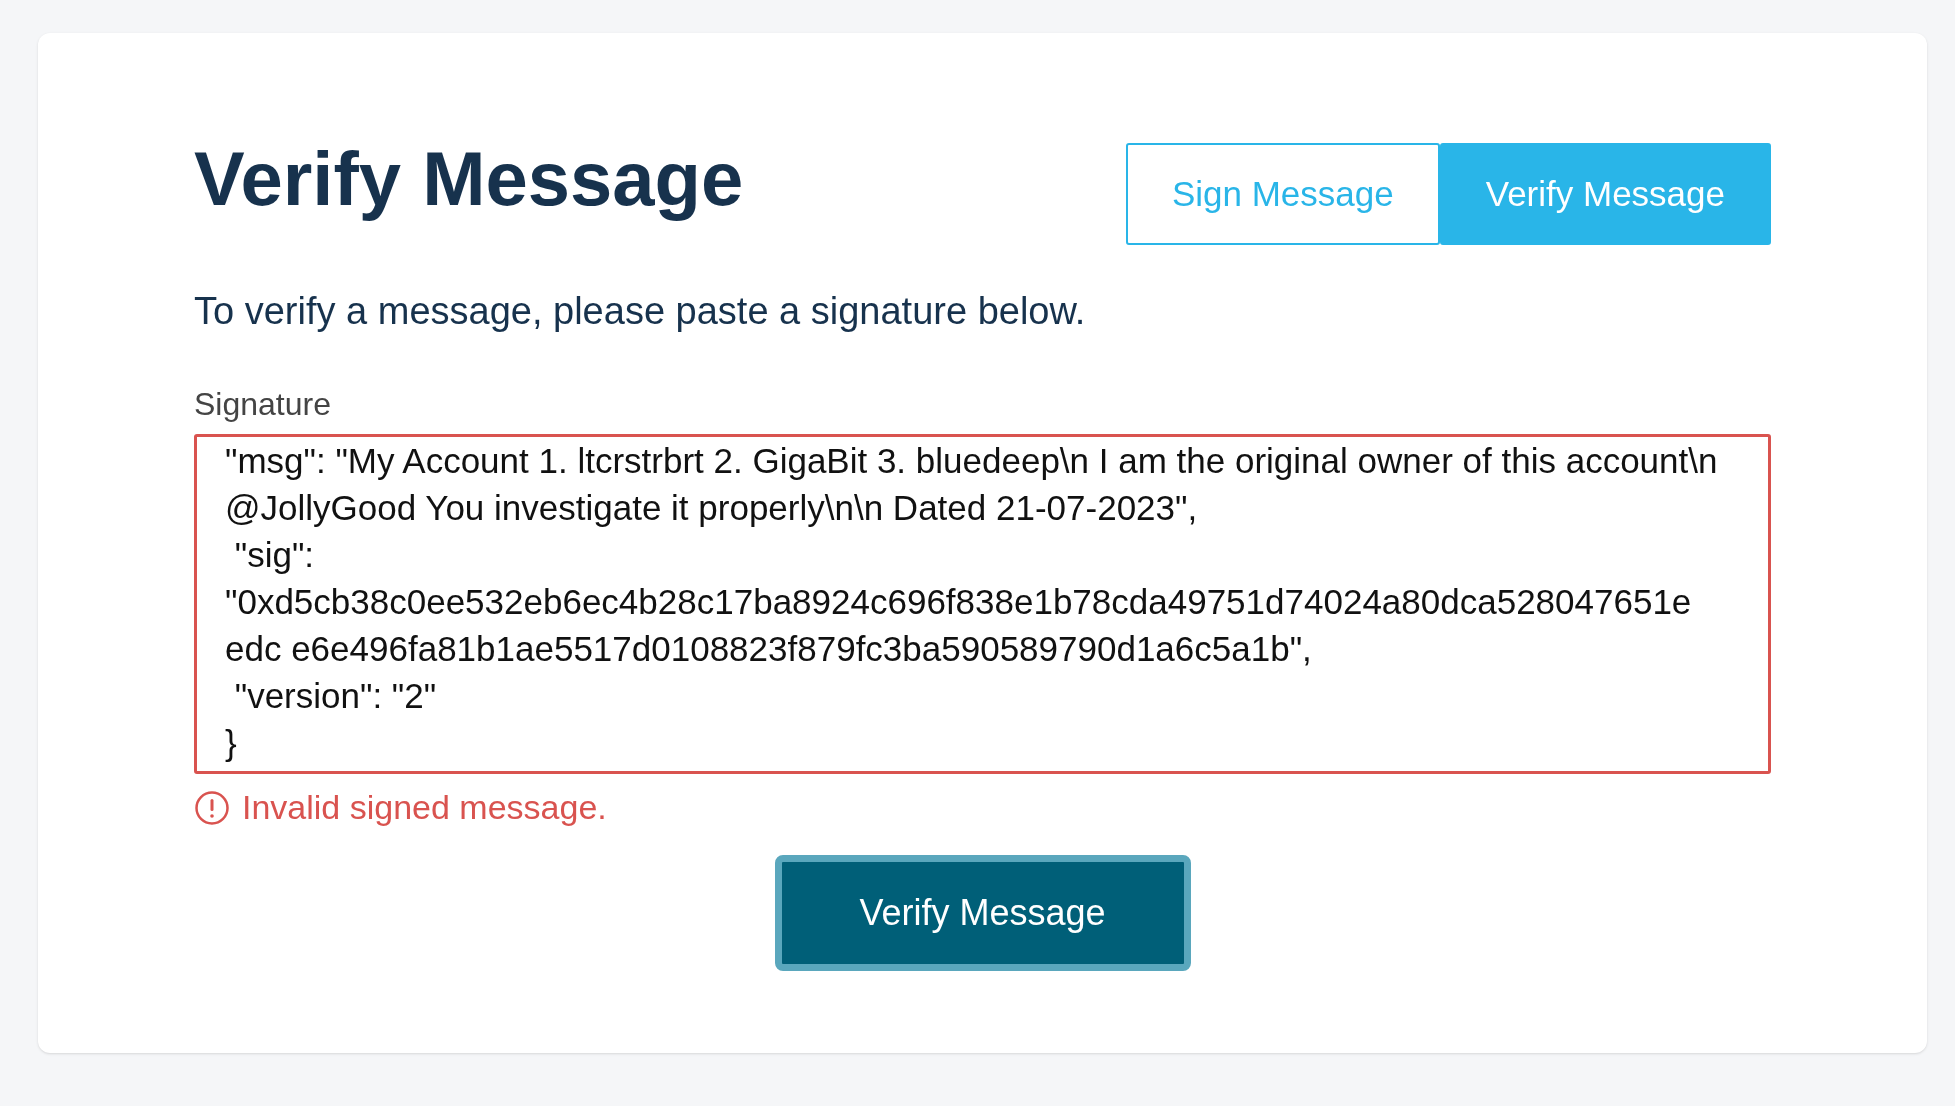  Describe the element at coordinates (769, 649) in the screenshot. I see `signature-text-line: edc e6e496fa81b1ae5517d0108823f879fc3ba590589790d1a6c5a1b",` at that location.